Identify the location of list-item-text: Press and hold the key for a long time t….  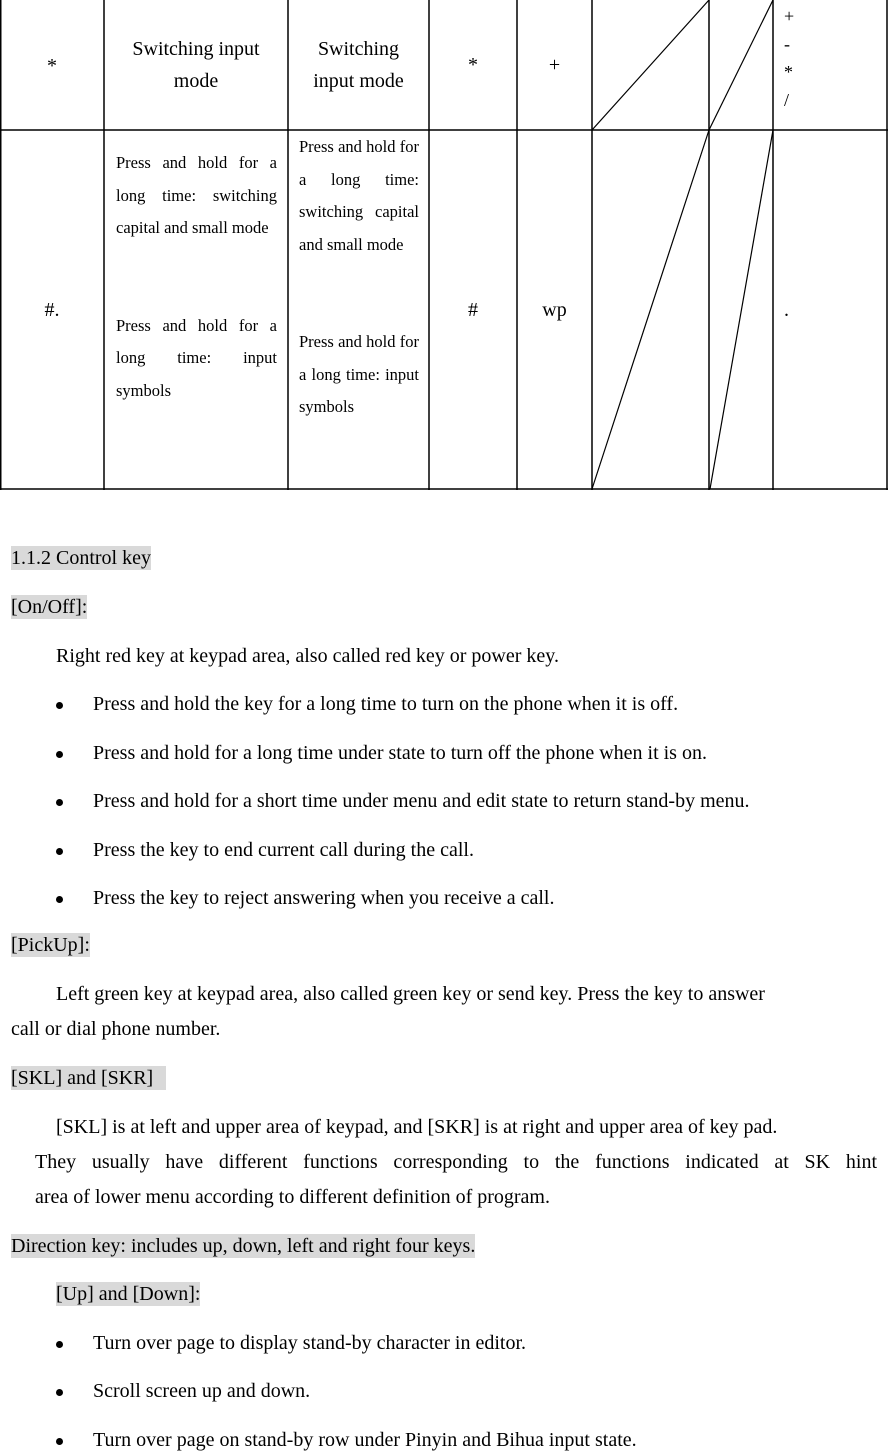
(386, 704).